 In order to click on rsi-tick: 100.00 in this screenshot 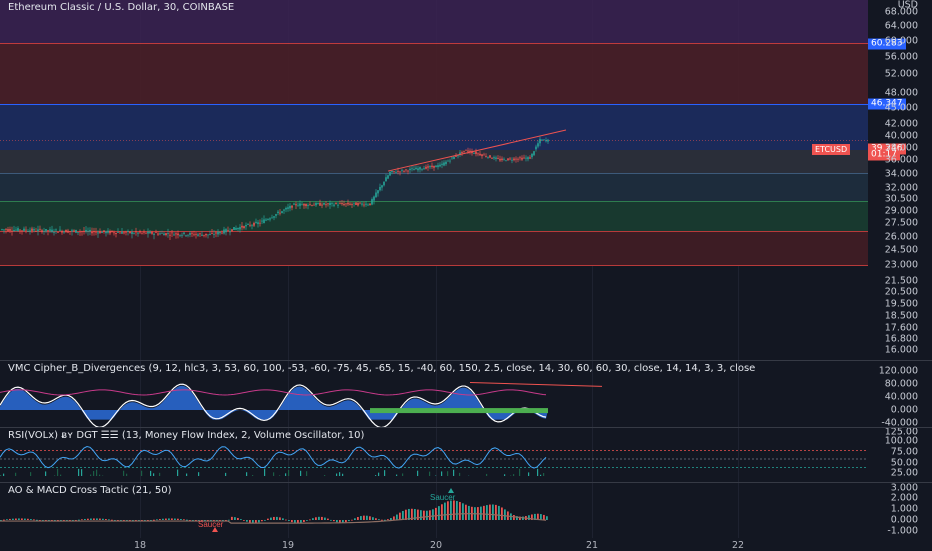, I will do `click(901, 441)`.